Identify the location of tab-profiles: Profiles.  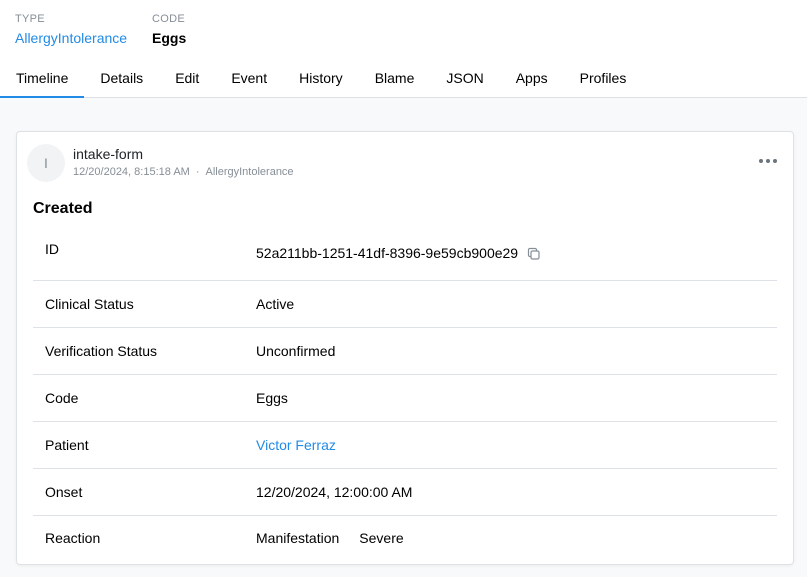
(603, 79).